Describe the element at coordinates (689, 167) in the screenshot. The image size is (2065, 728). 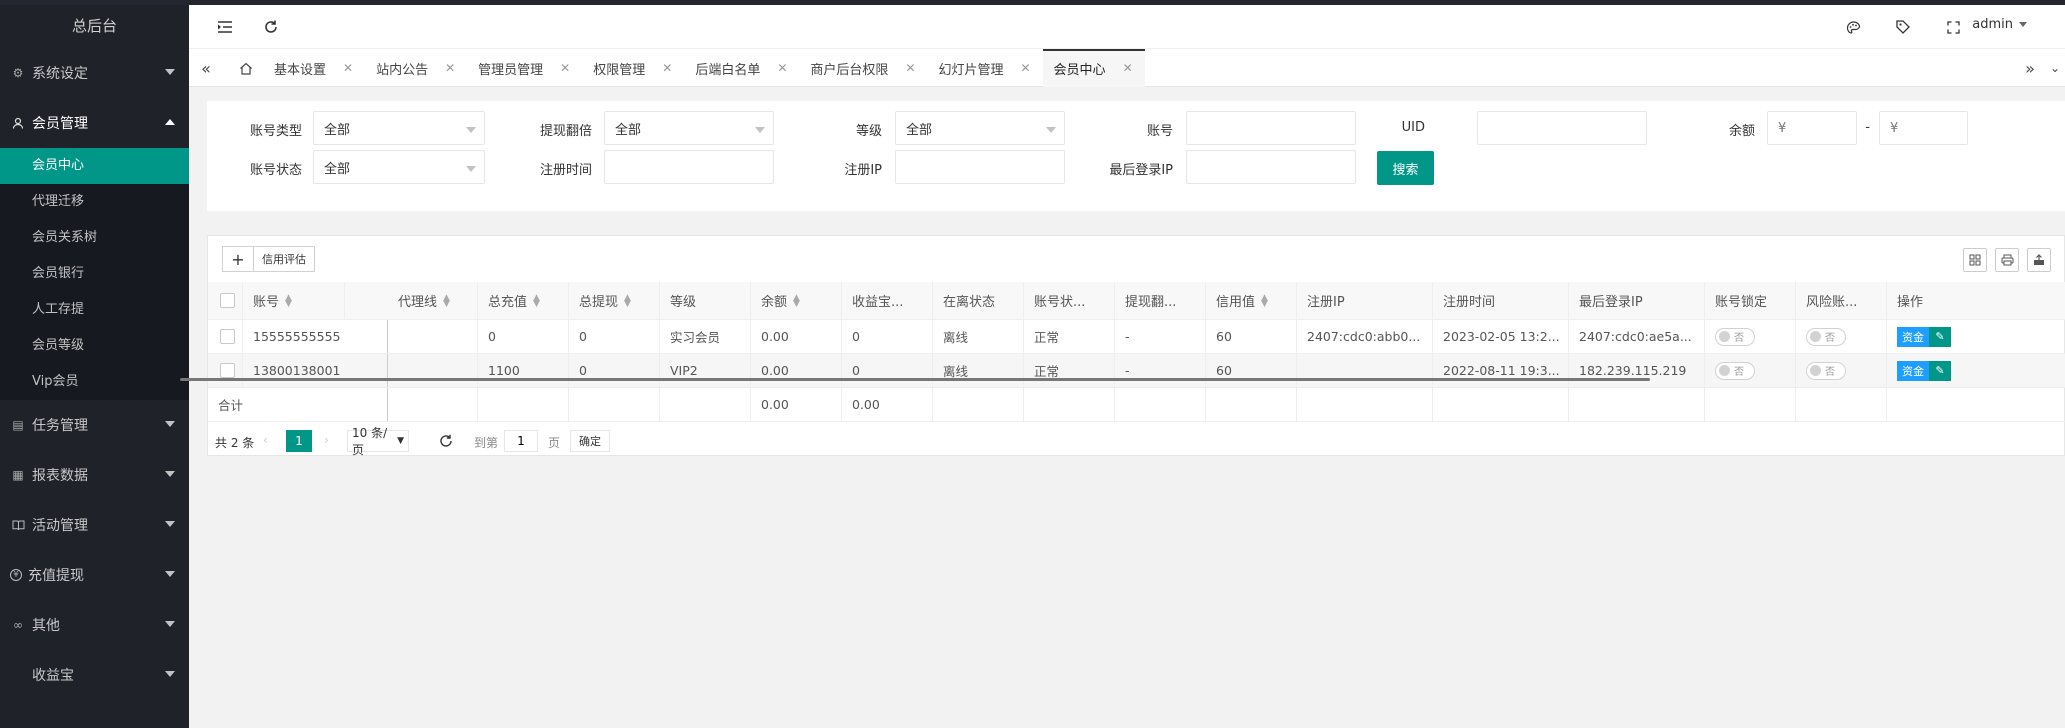
I see `register-time-input` at that location.